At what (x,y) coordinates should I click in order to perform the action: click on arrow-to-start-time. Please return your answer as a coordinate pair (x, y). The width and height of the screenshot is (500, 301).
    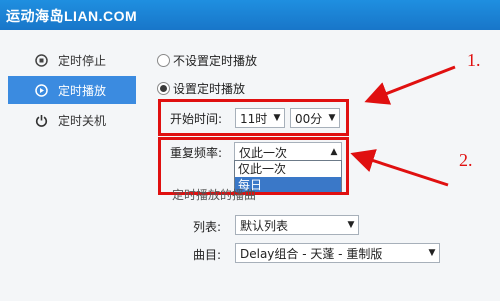
    Looking at the image, I should click on (410, 85).